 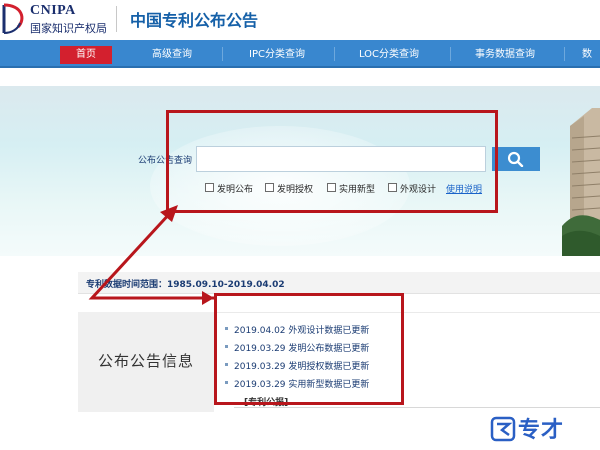 What do you see at coordinates (172, 55) in the screenshot?
I see `nav-item-advanced-search: 高级查询` at bounding box center [172, 55].